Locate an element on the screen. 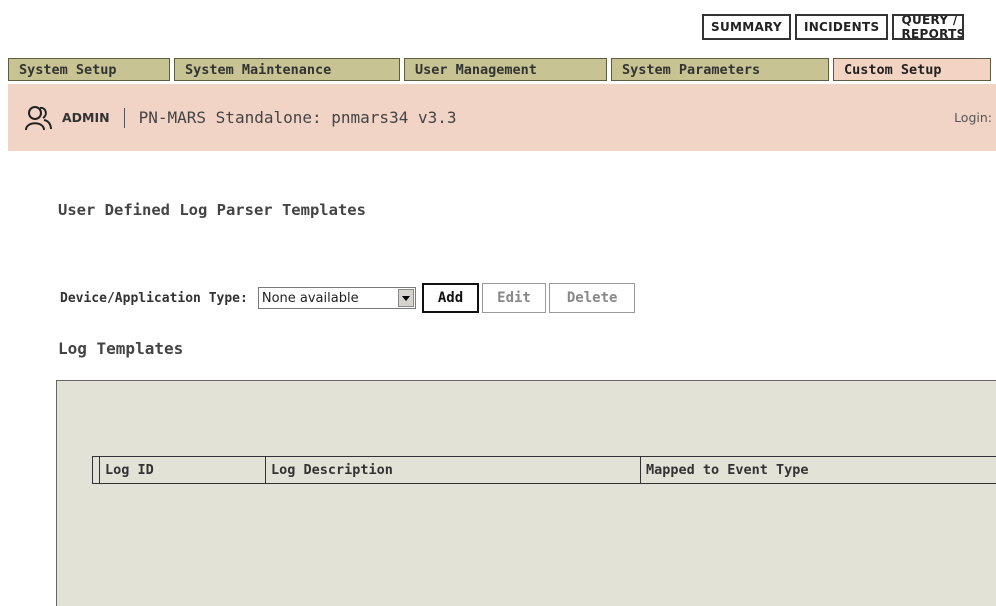  header-divider is located at coordinates (124, 117).